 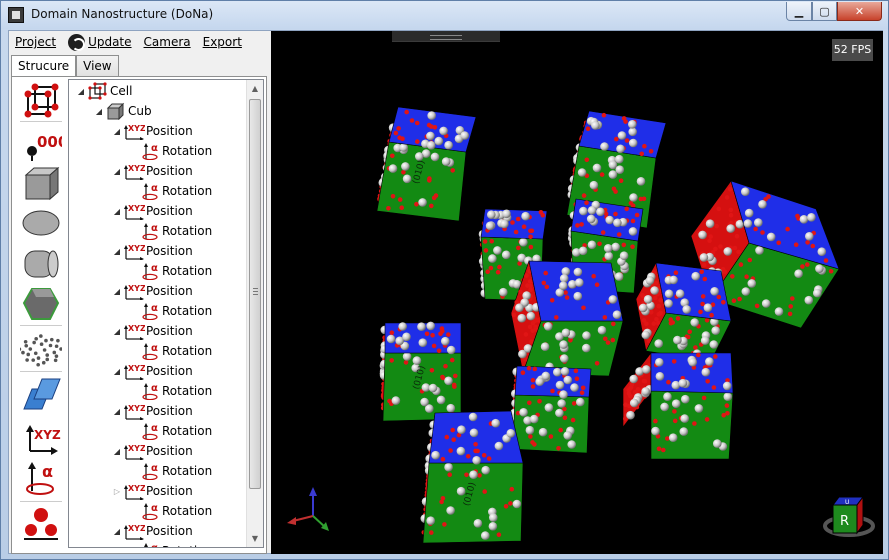 I want to click on rotation-badge: α, so click(x=154, y=428).